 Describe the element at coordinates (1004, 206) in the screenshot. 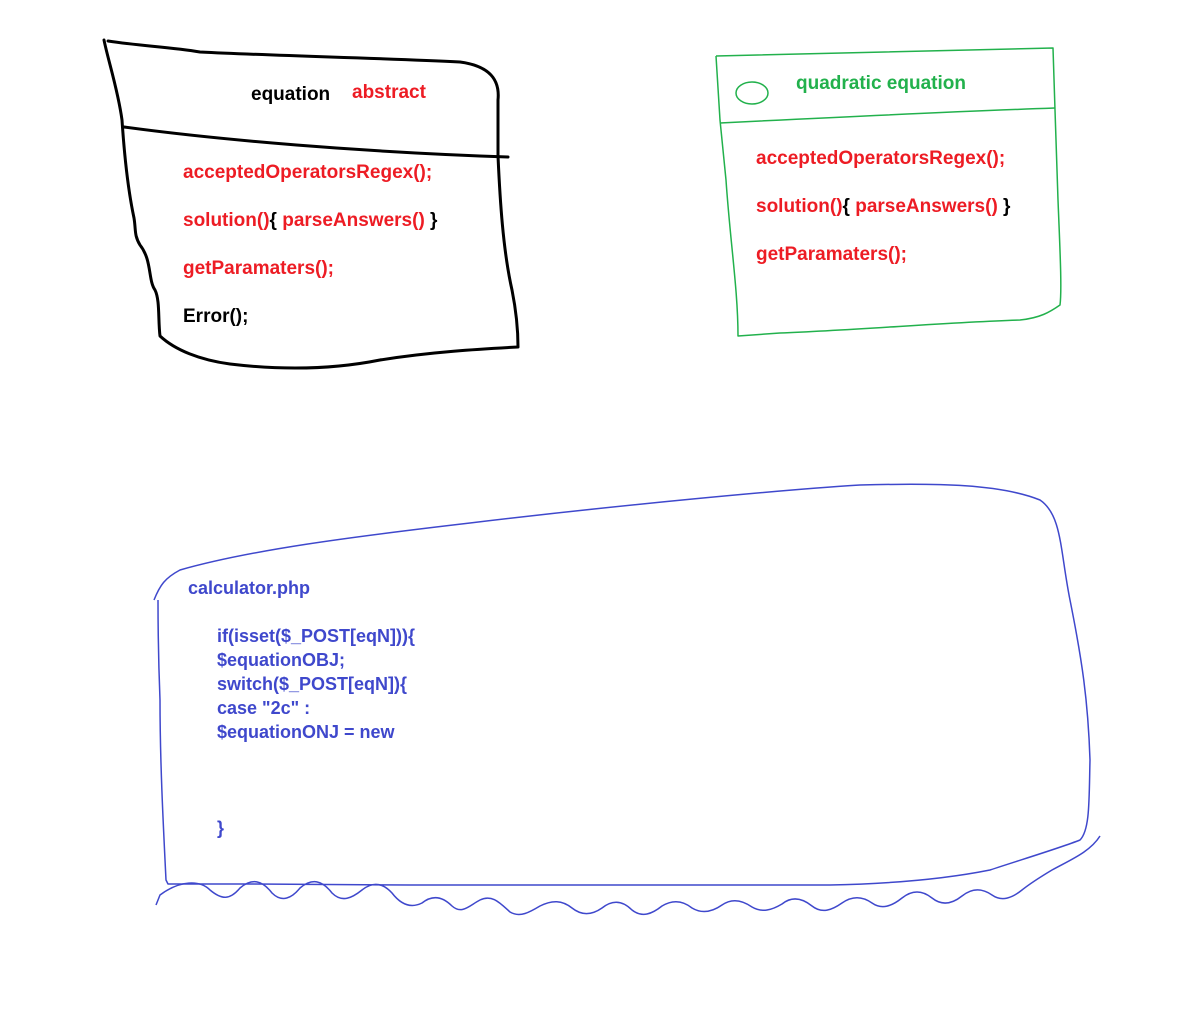

I see `quadratic-solution-close-brace: }` at that location.